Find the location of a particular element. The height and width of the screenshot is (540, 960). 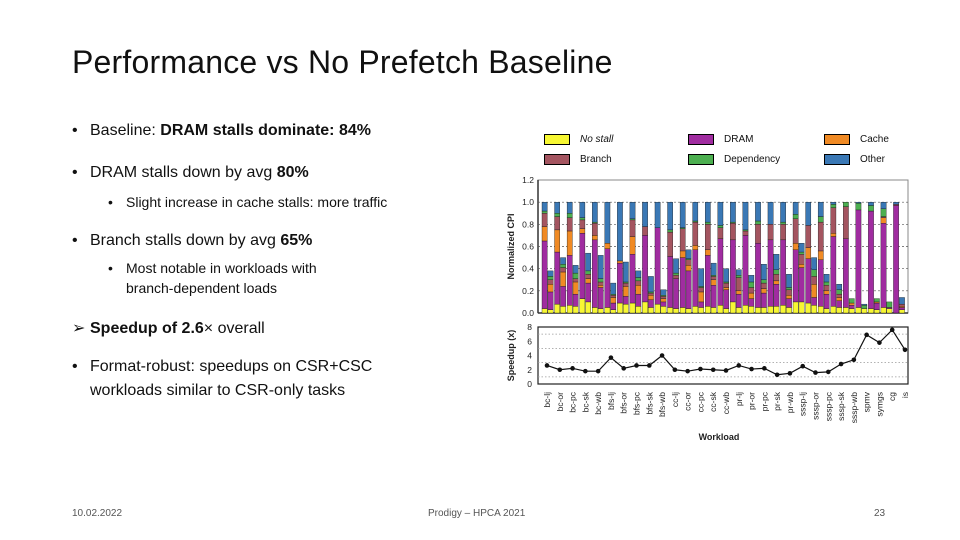

line-chart-y-axis-title: Speedup (x) is located at coordinates (511, 356).